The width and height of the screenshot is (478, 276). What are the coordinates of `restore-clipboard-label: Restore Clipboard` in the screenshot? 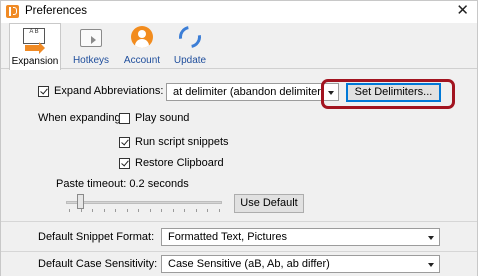 It's located at (179, 163).